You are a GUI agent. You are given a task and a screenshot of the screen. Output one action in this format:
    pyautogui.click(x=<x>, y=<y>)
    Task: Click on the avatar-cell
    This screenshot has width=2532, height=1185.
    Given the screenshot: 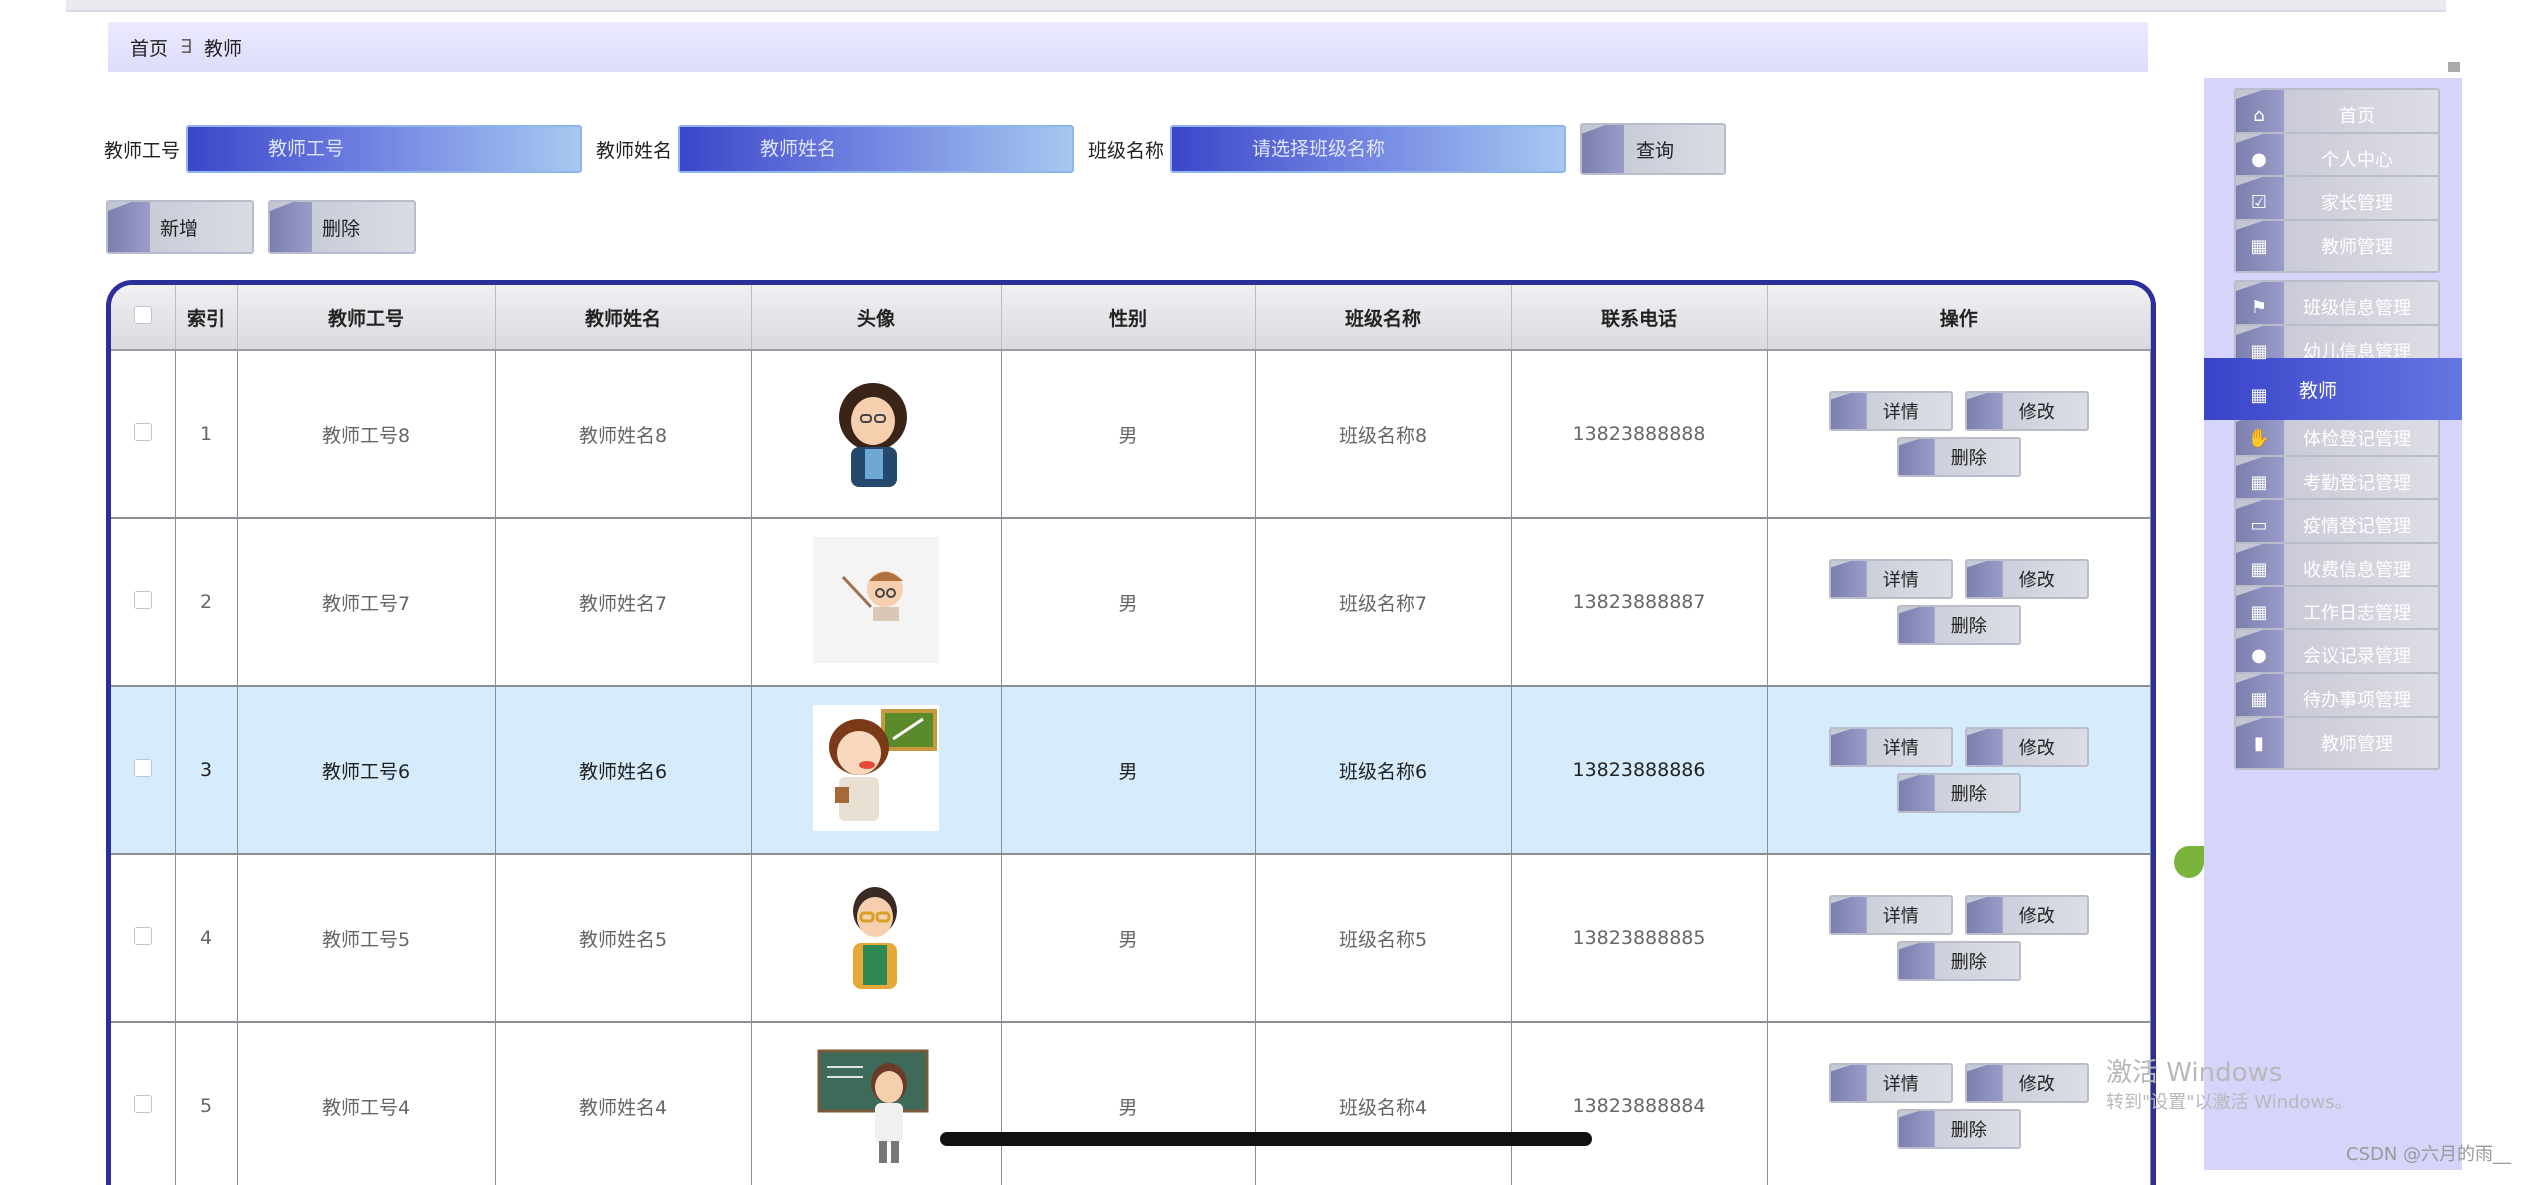 What is the action you would take?
    pyautogui.click(x=876, y=602)
    